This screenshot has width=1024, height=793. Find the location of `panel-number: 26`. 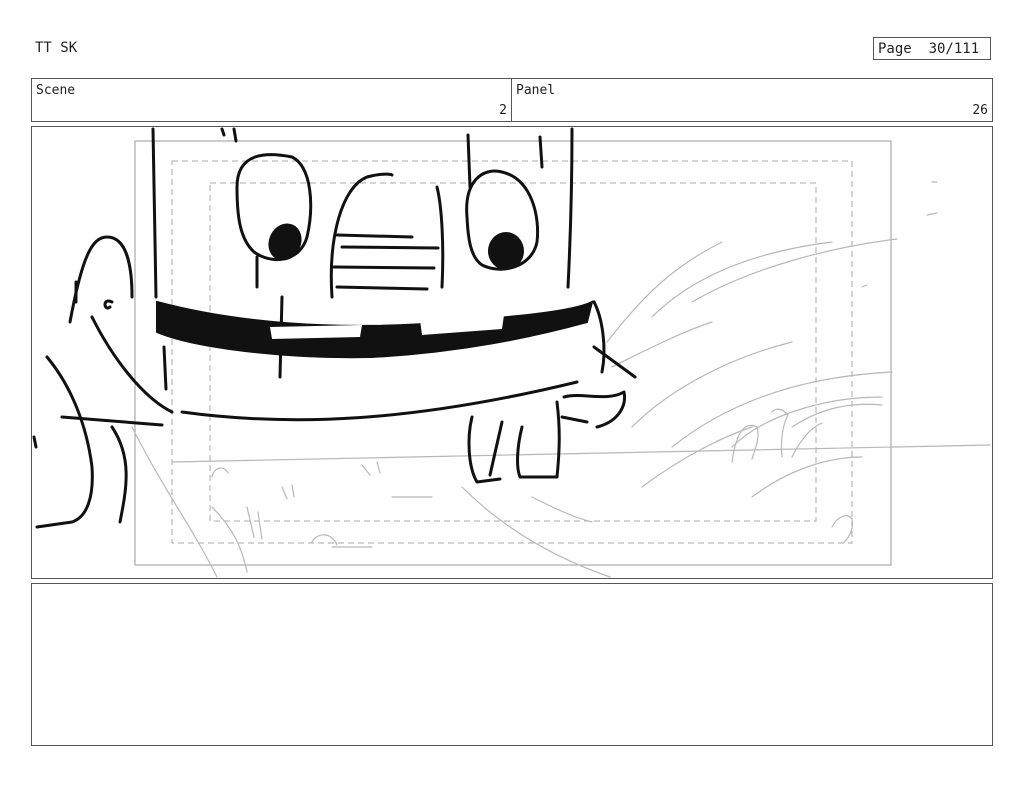

panel-number: 26 is located at coordinates (980, 110).